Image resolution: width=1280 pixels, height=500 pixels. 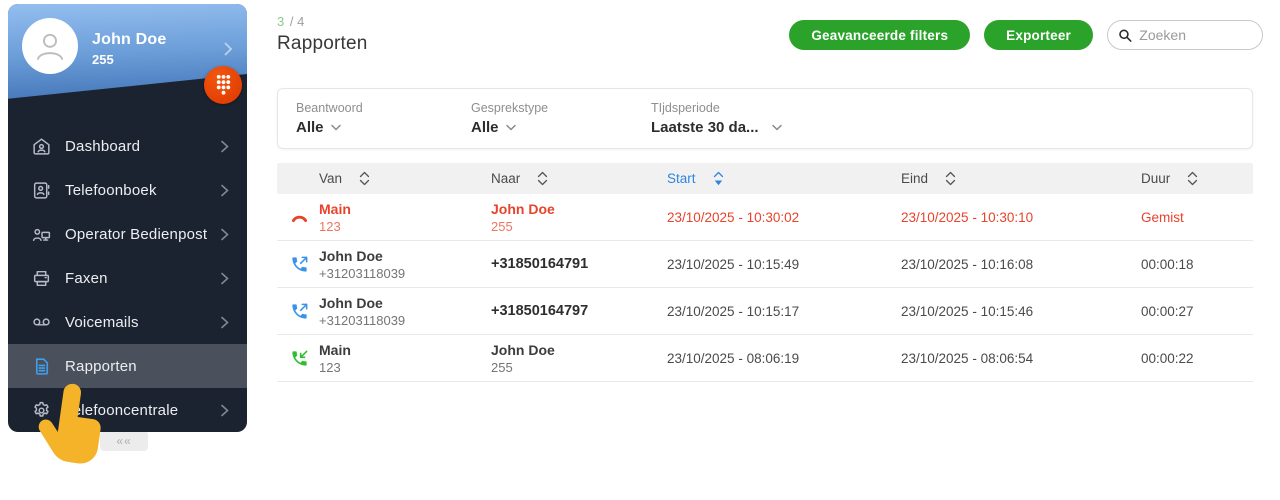 I want to click on sidebar-item-label: Telefooncentrale, so click(x=122, y=410).